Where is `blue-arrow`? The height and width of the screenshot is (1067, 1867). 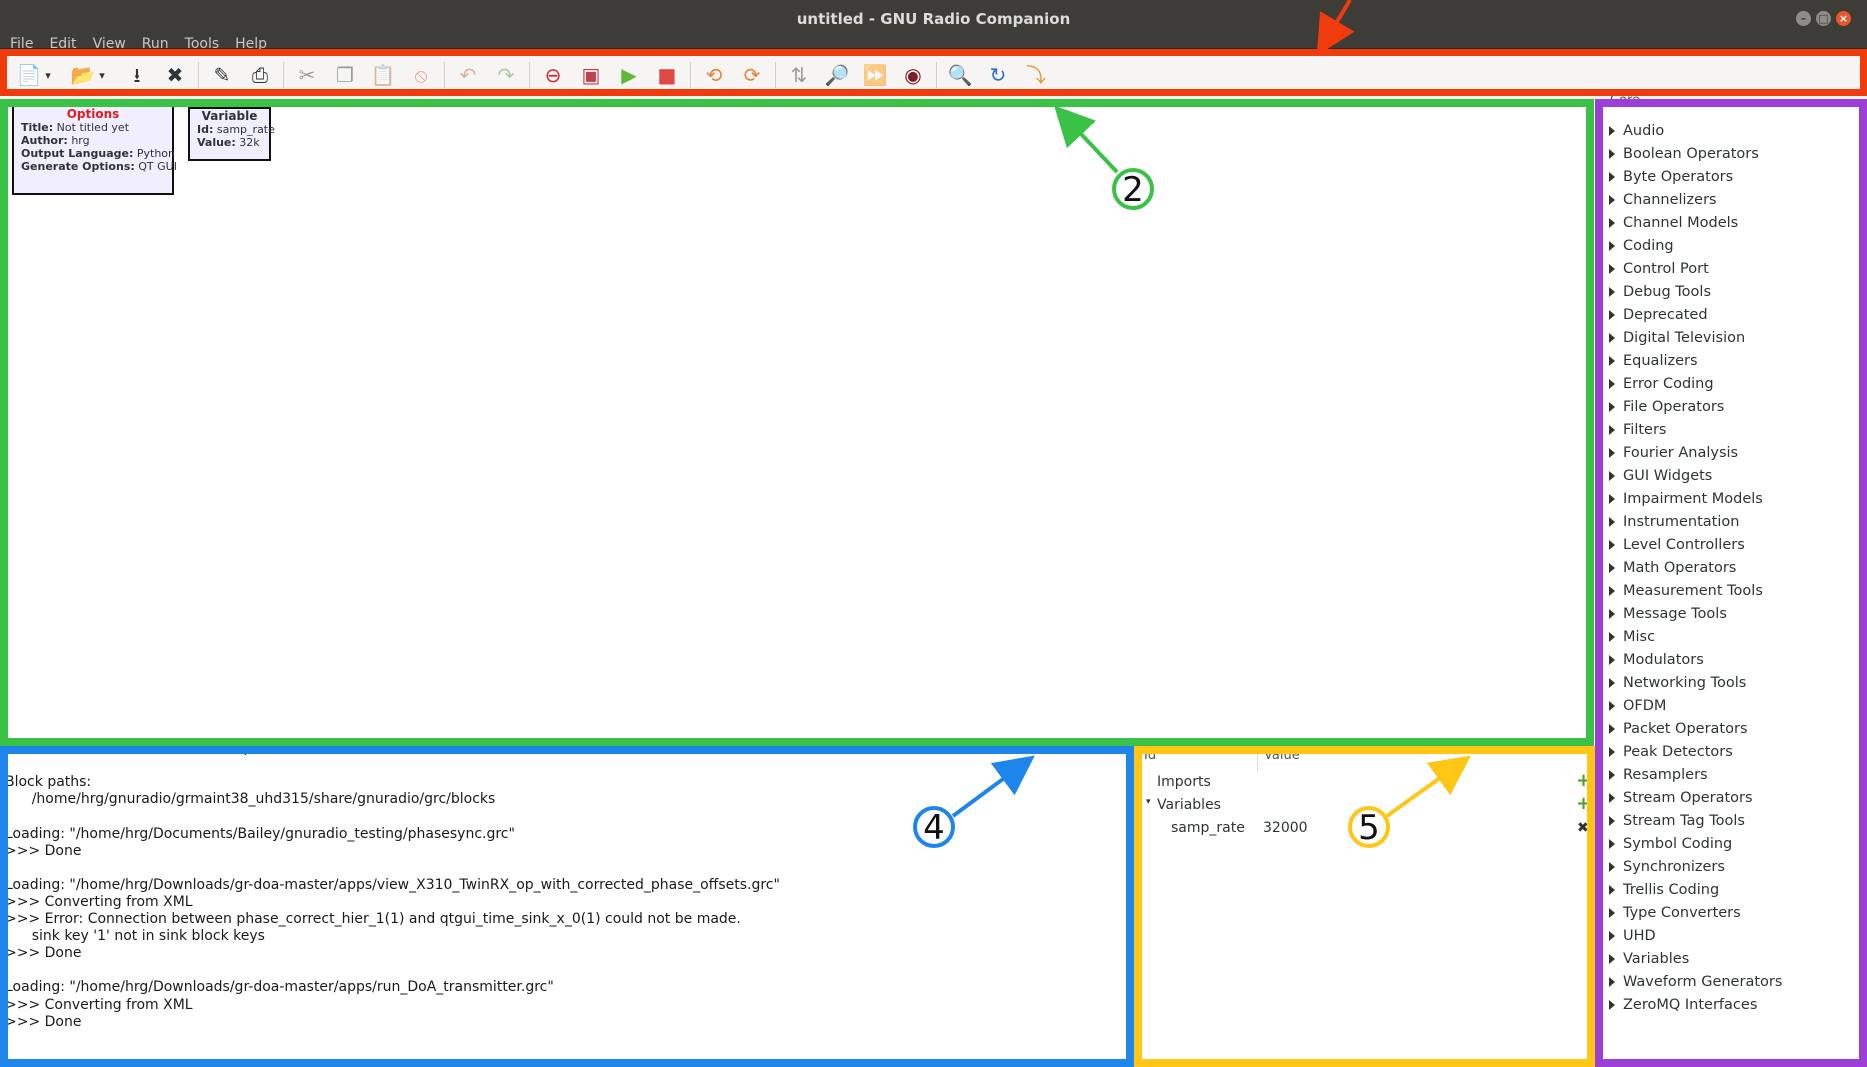 blue-arrow is located at coordinates (993, 786).